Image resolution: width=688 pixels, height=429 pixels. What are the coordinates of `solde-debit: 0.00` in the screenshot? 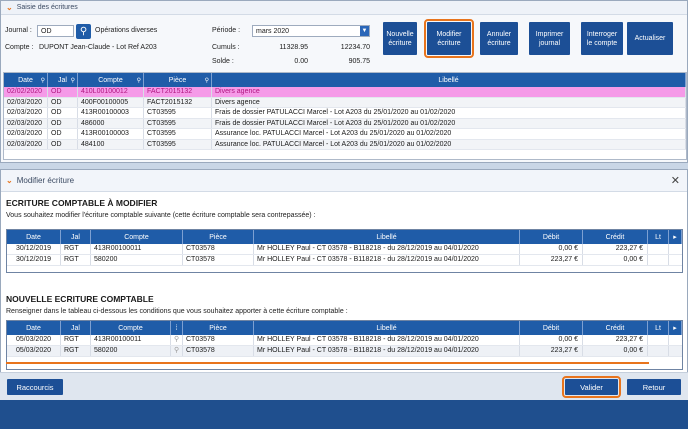 It's located at (301, 61).